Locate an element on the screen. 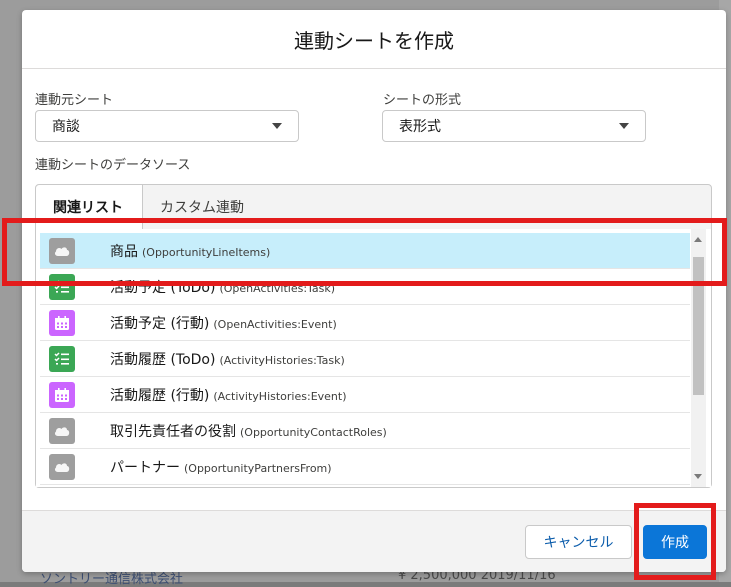  sheet-format-value: 表形式 is located at coordinates (420, 127).